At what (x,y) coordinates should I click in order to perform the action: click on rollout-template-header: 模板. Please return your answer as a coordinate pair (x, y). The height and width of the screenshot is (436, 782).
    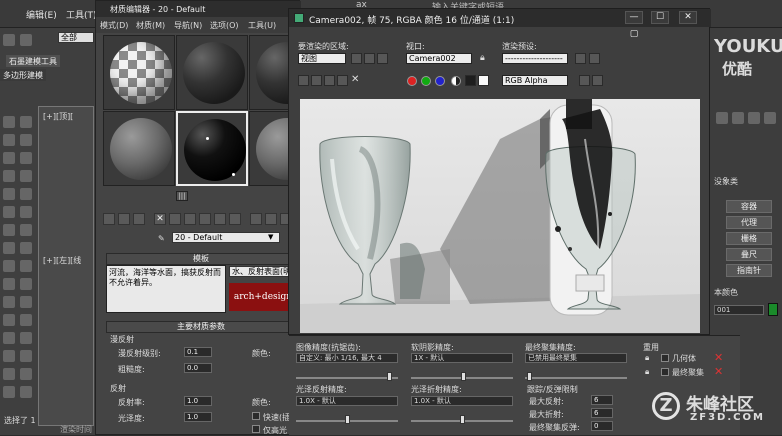
    Looking at the image, I should click on (201, 259).